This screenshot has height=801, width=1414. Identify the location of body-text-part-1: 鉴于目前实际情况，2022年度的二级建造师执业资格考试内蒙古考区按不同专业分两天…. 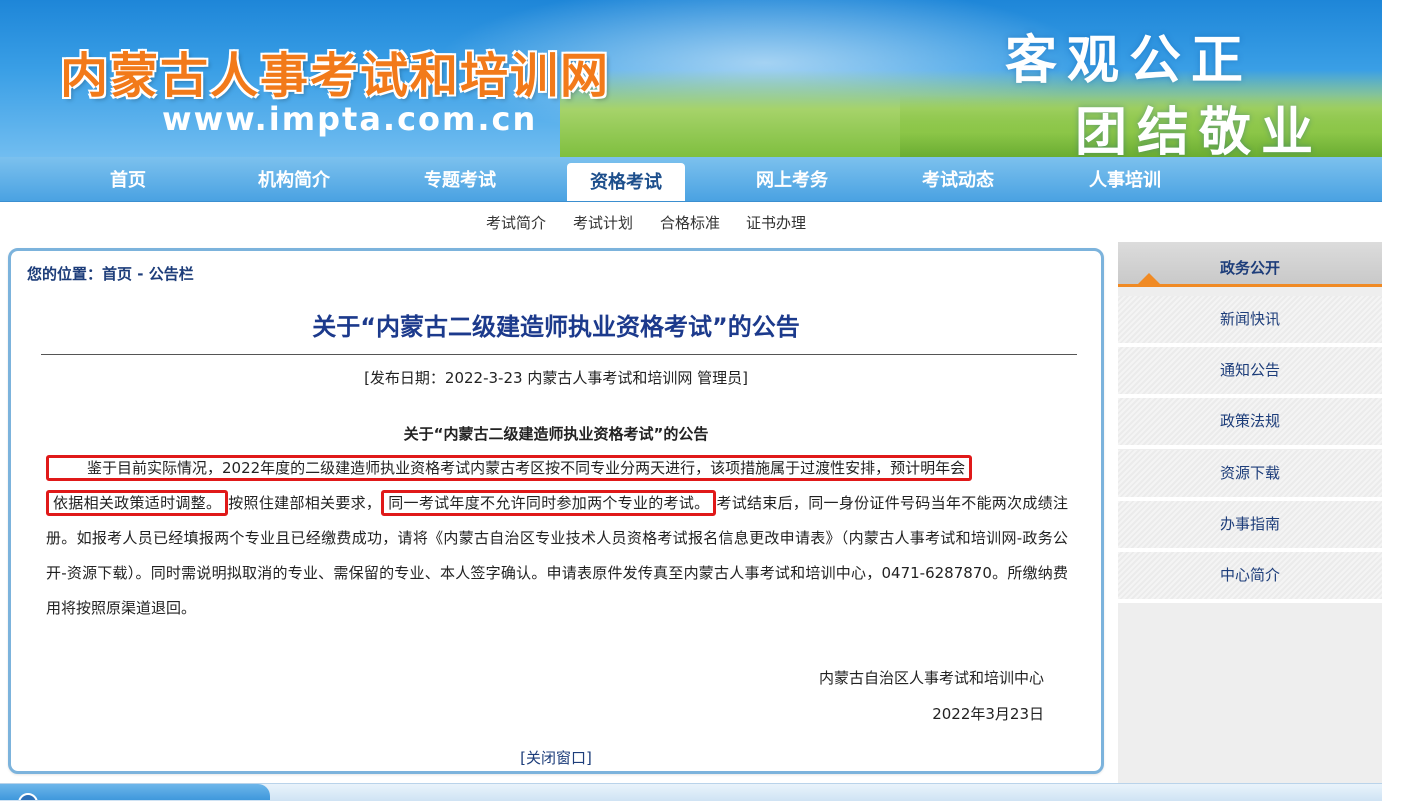
(526, 468).